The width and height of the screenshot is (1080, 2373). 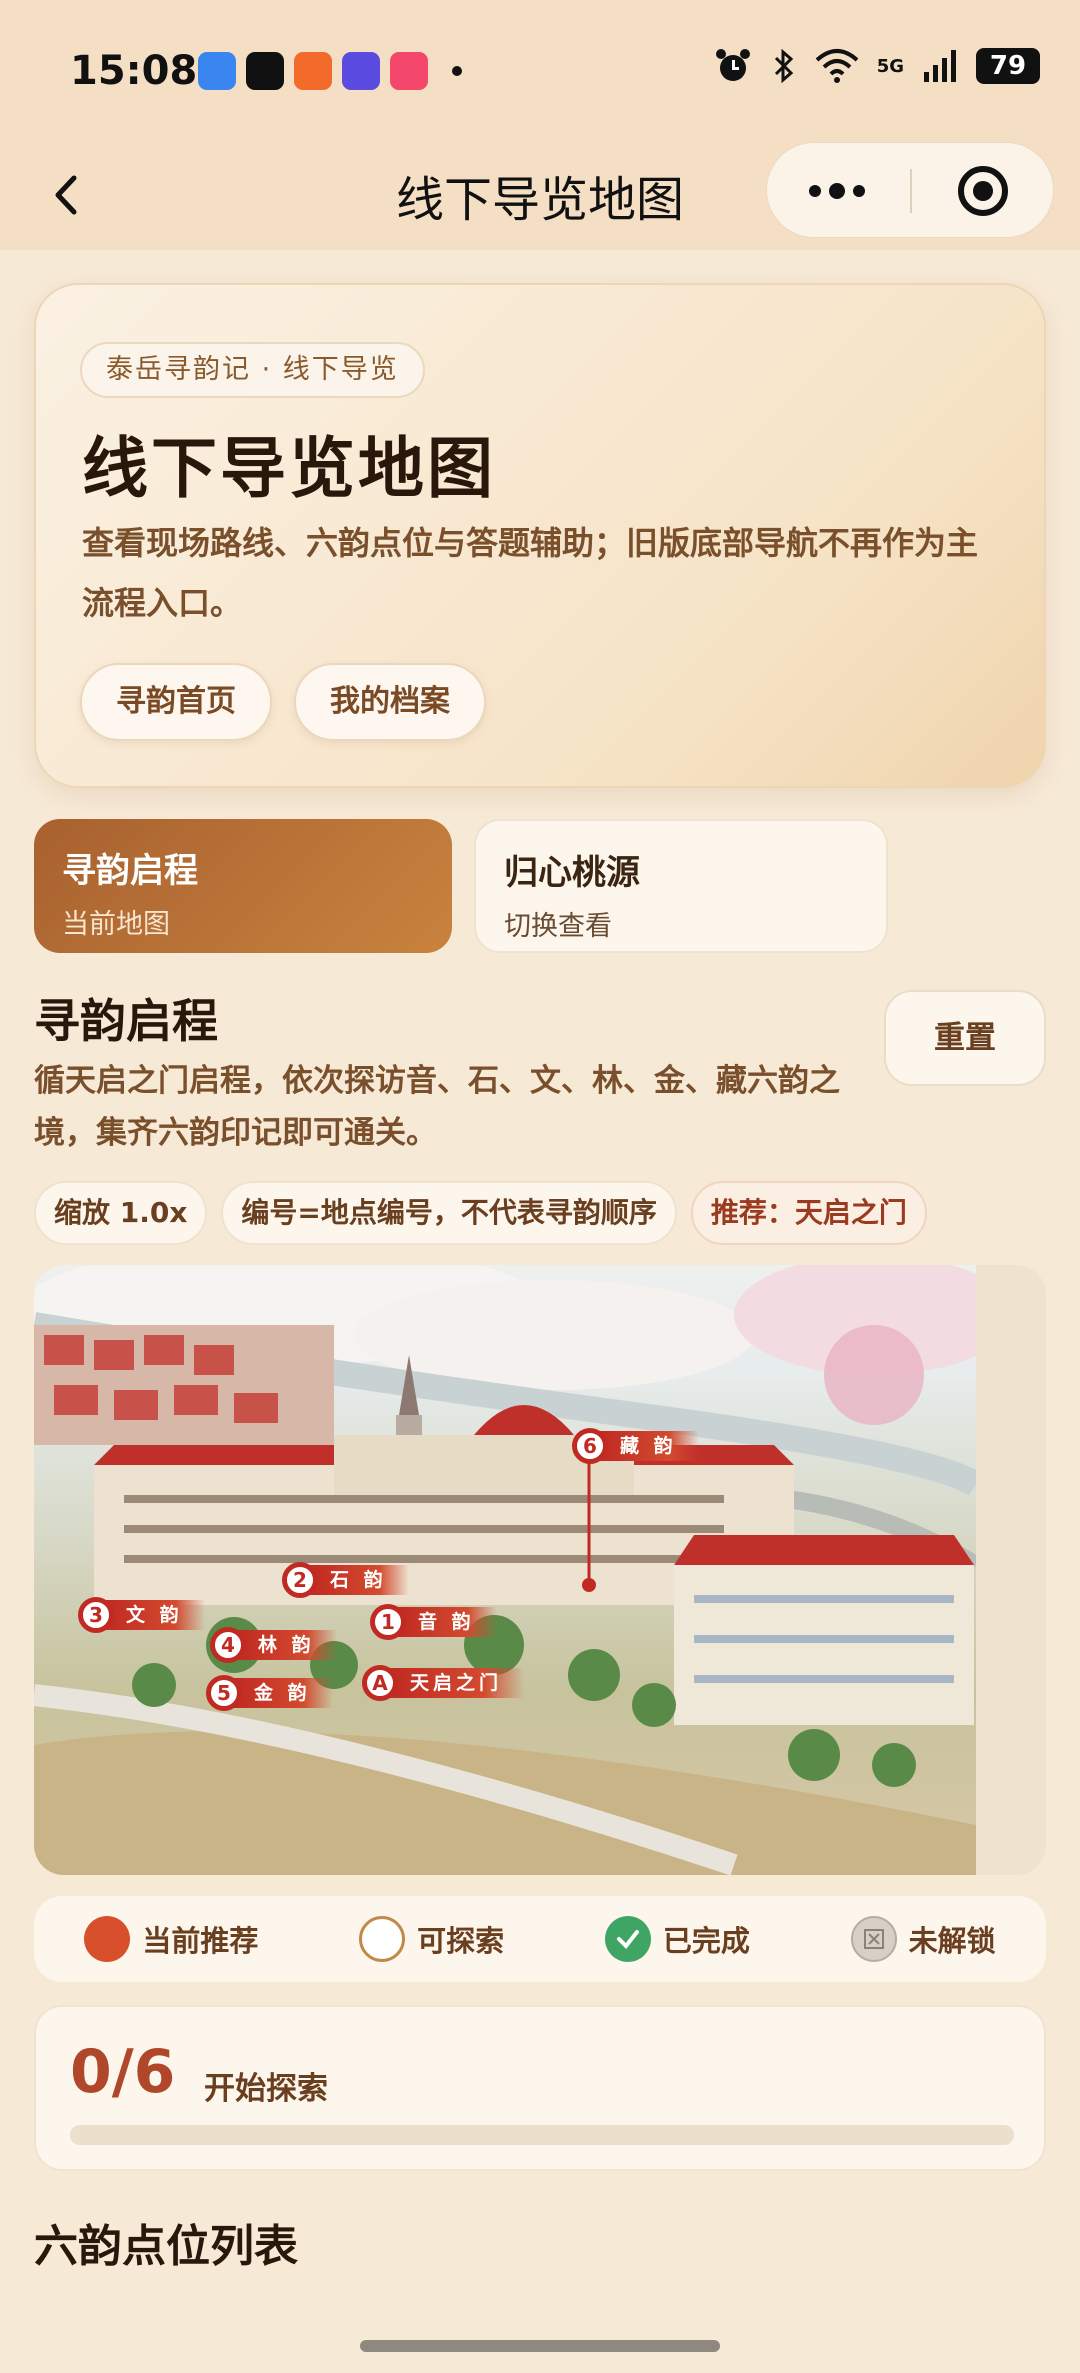 What do you see at coordinates (540, 195) in the screenshot?
I see `navigation-bar: 线下导览地图` at bounding box center [540, 195].